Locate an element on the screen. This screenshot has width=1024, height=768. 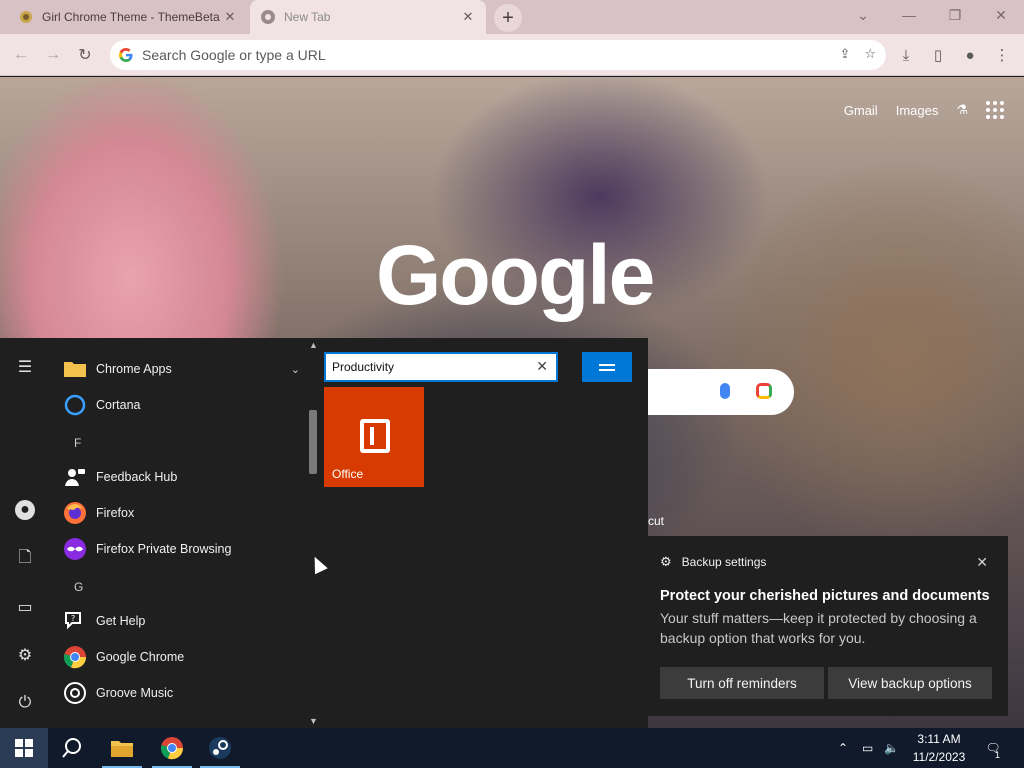
start-icon is located at coordinates (24, 748).